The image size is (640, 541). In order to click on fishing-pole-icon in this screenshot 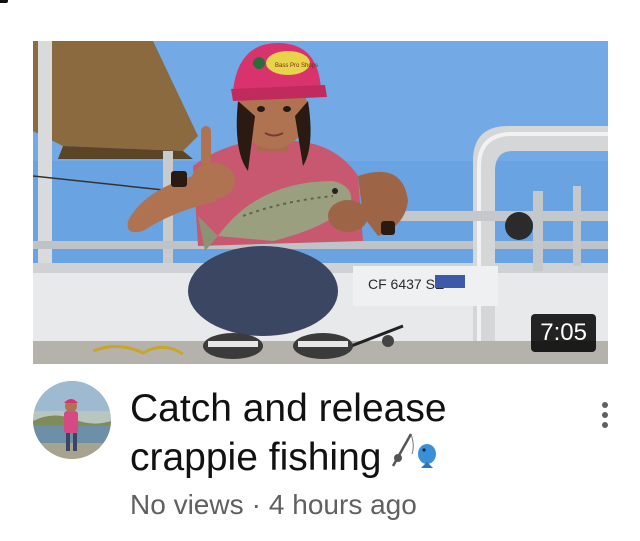, I will do `click(402, 455)`.